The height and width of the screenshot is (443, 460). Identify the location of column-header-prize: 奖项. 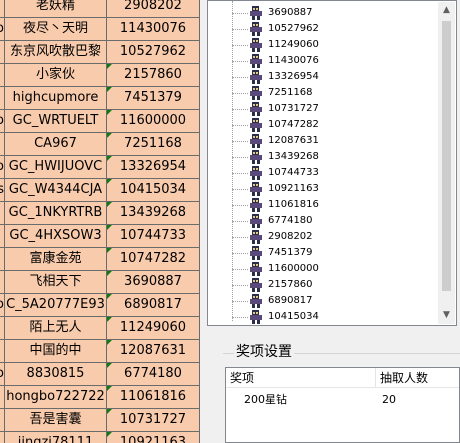
(301, 378).